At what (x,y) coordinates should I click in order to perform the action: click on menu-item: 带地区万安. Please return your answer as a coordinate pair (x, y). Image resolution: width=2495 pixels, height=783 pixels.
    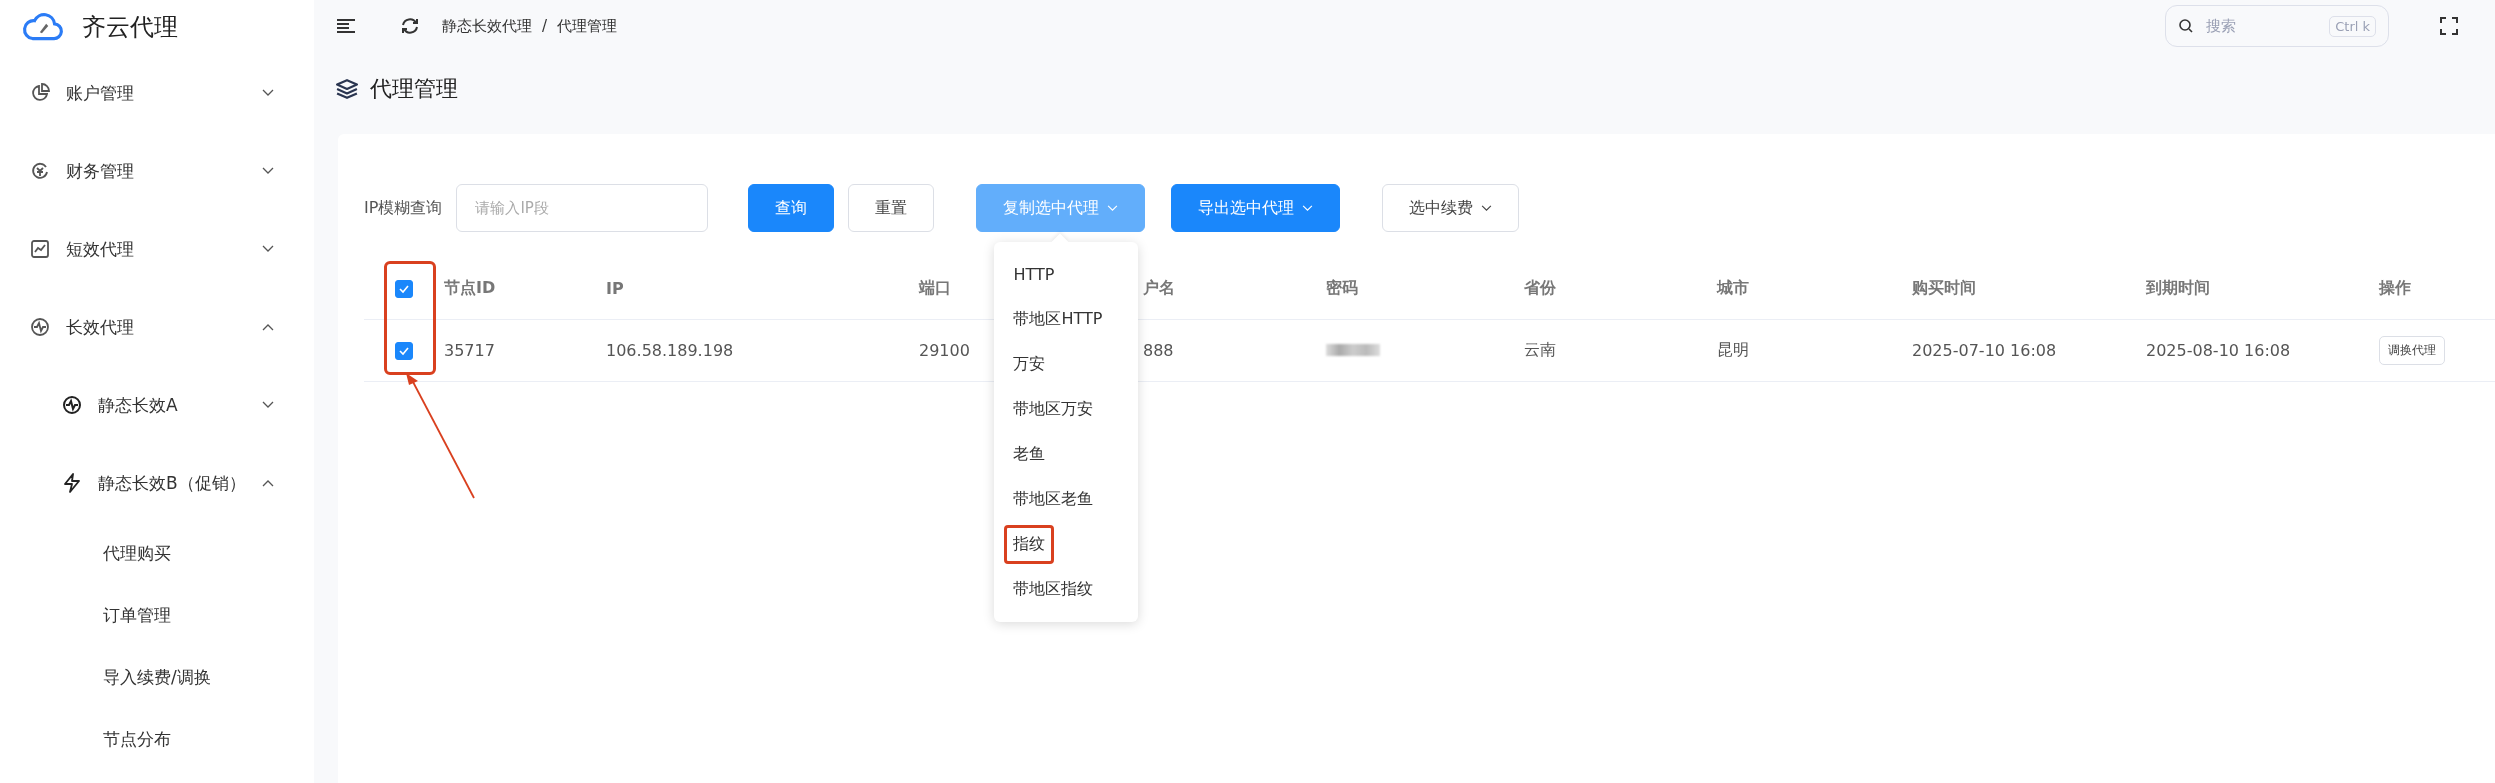
    Looking at the image, I should click on (1066, 409).